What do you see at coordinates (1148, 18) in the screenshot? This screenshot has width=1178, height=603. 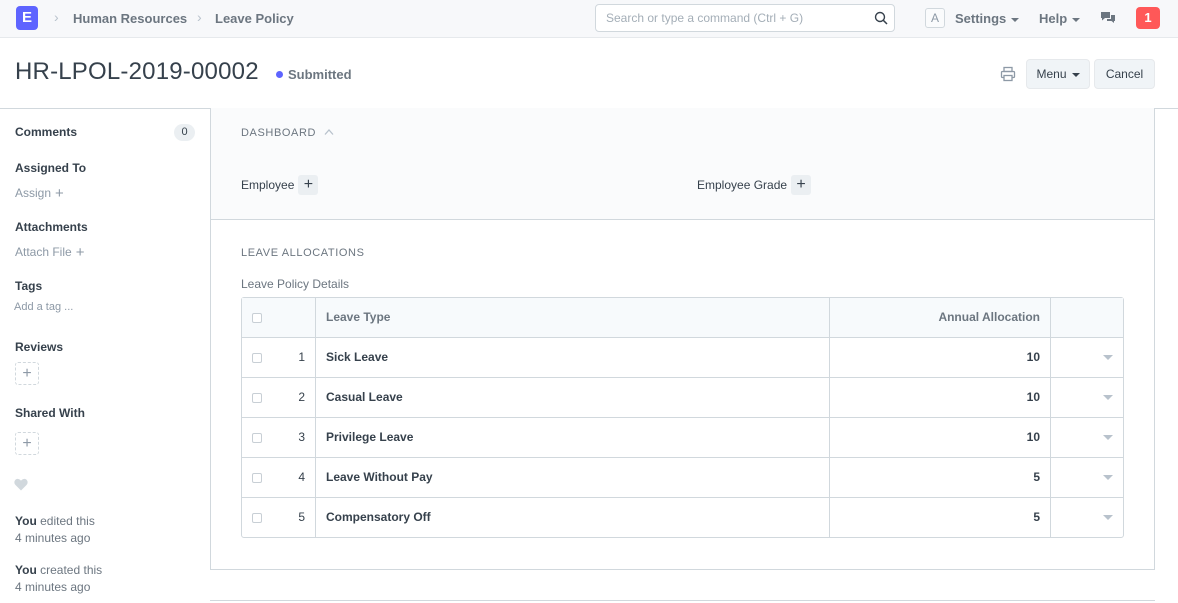 I see `notification-badge: 1` at bounding box center [1148, 18].